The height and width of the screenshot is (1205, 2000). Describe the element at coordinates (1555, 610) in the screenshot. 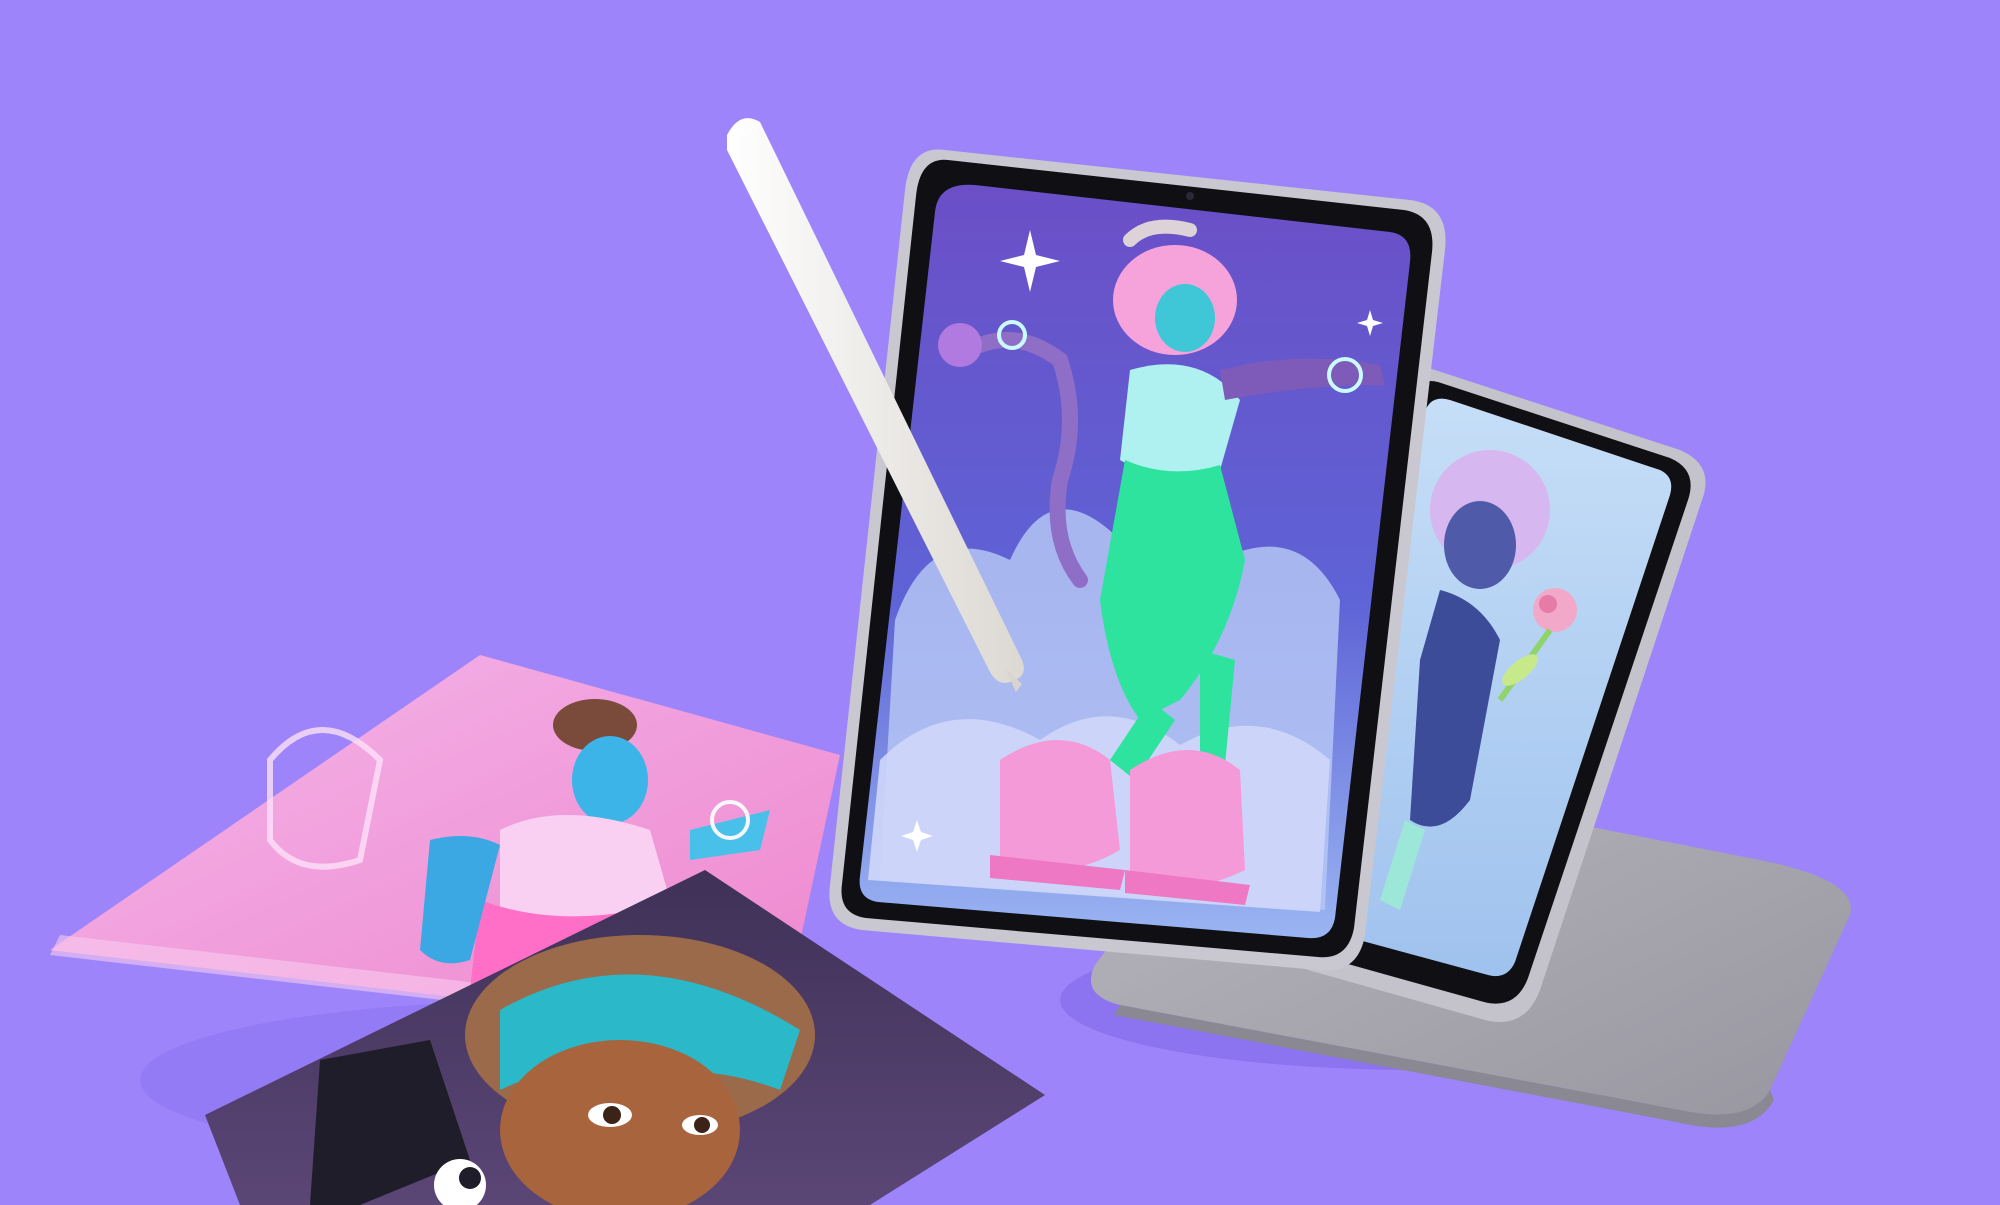

I see `flower-icon` at that location.